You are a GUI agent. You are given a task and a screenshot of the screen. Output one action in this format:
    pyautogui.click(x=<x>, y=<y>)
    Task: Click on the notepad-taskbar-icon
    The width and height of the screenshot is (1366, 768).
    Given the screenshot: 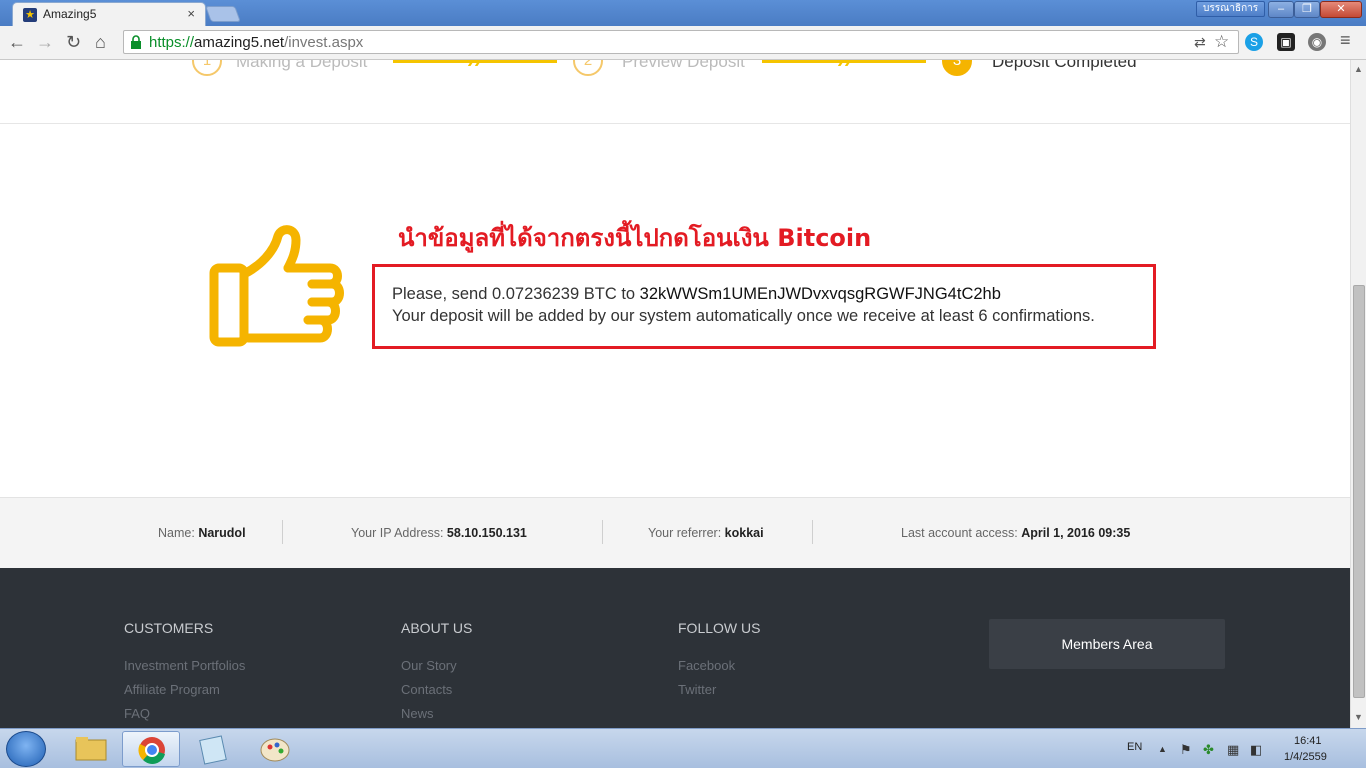 What is the action you would take?
    pyautogui.click(x=213, y=749)
    